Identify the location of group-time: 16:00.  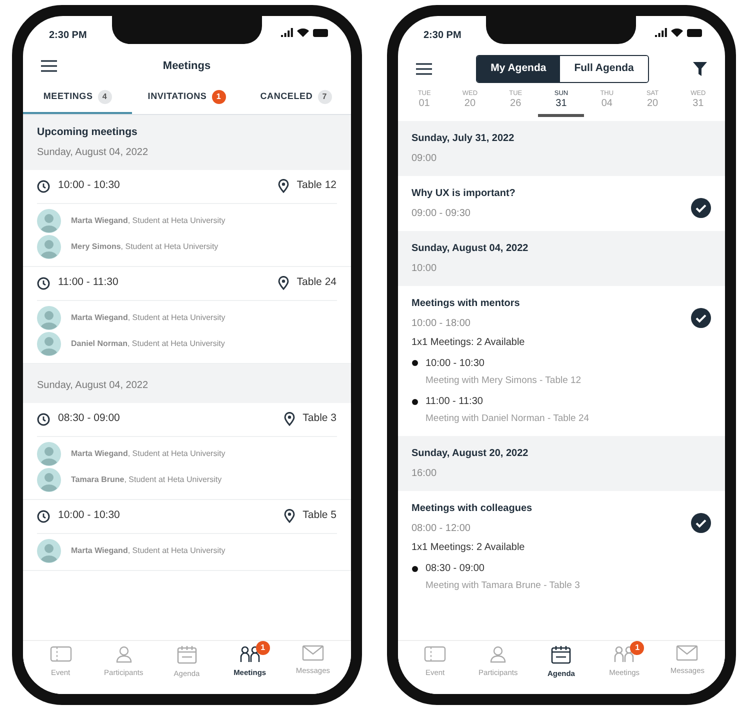
(425, 474).